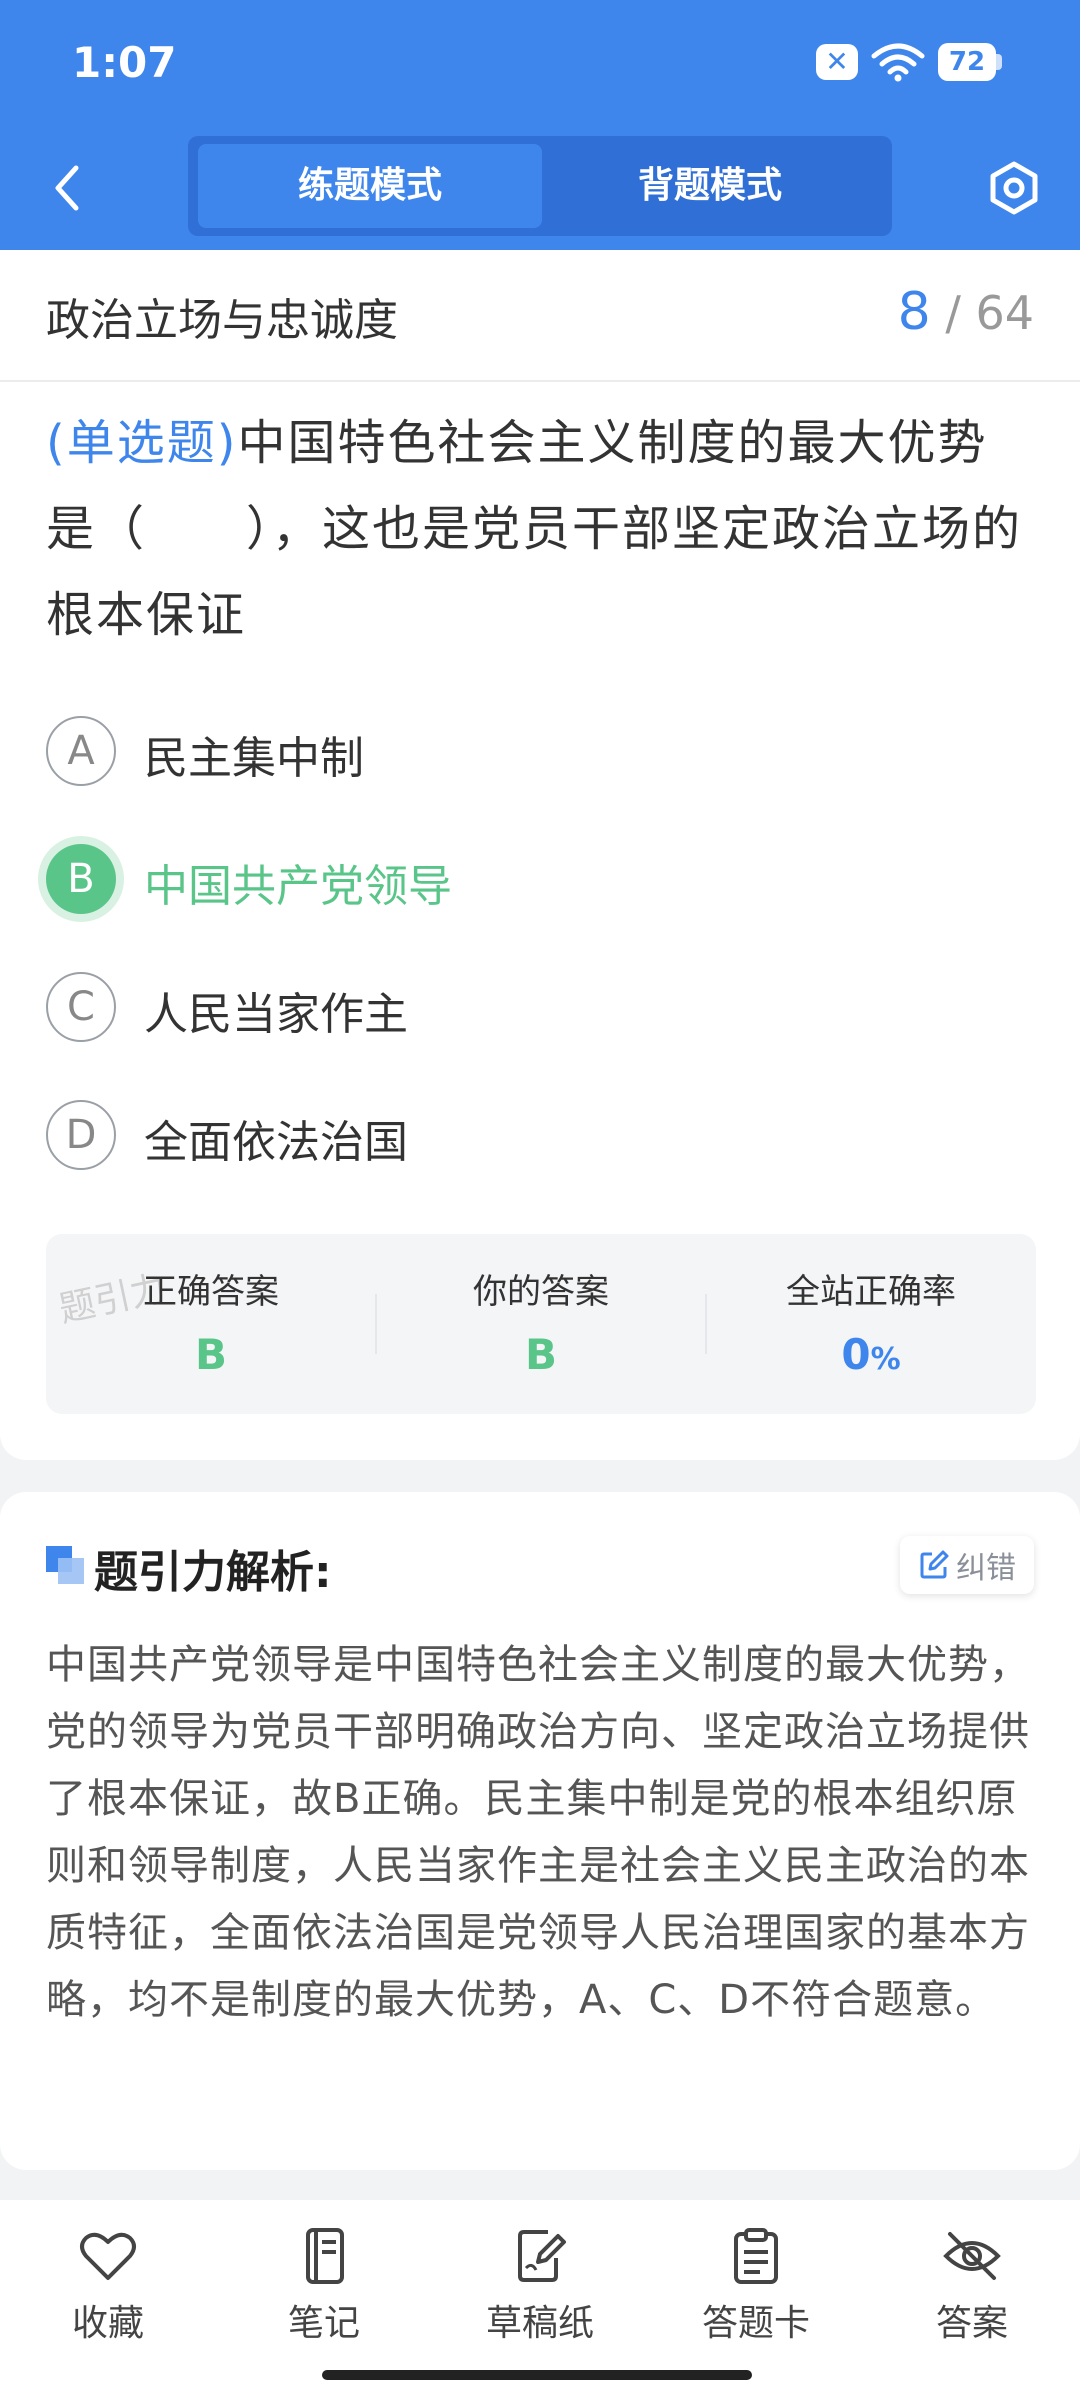 This screenshot has height=2400, width=1080. Describe the element at coordinates (67, 188) in the screenshot. I see `back-arrow-icon` at that location.